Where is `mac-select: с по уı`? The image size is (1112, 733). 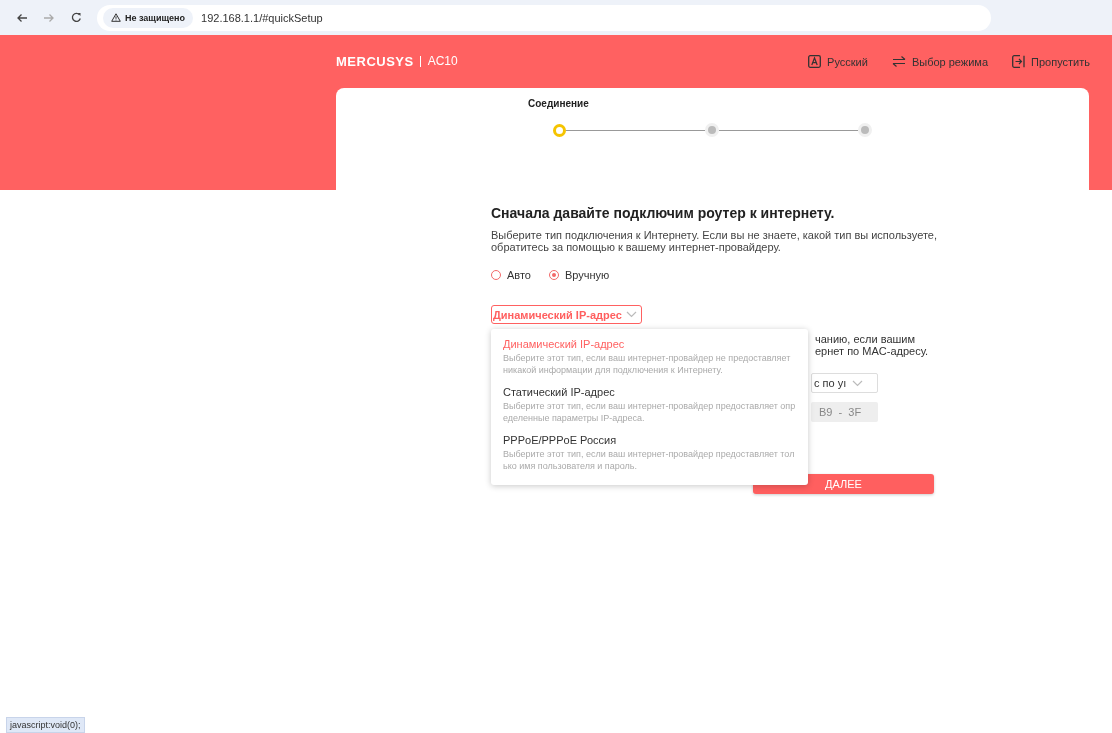 mac-select: с по уı is located at coordinates (844, 383).